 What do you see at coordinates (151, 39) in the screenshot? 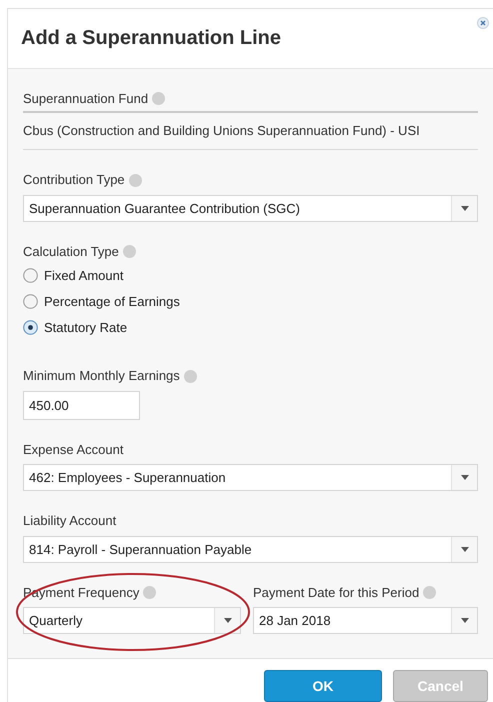
I see `dialog-title: Add a Superannuation Line` at bounding box center [151, 39].